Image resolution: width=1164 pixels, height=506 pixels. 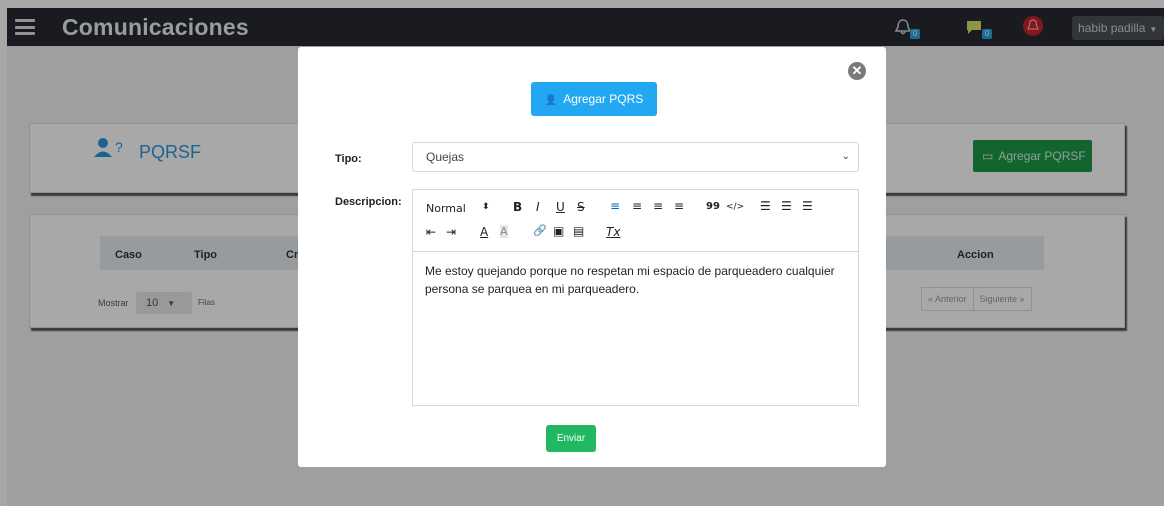 What do you see at coordinates (540, 230) in the screenshot?
I see `link-icon: 🔗` at bounding box center [540, 230].